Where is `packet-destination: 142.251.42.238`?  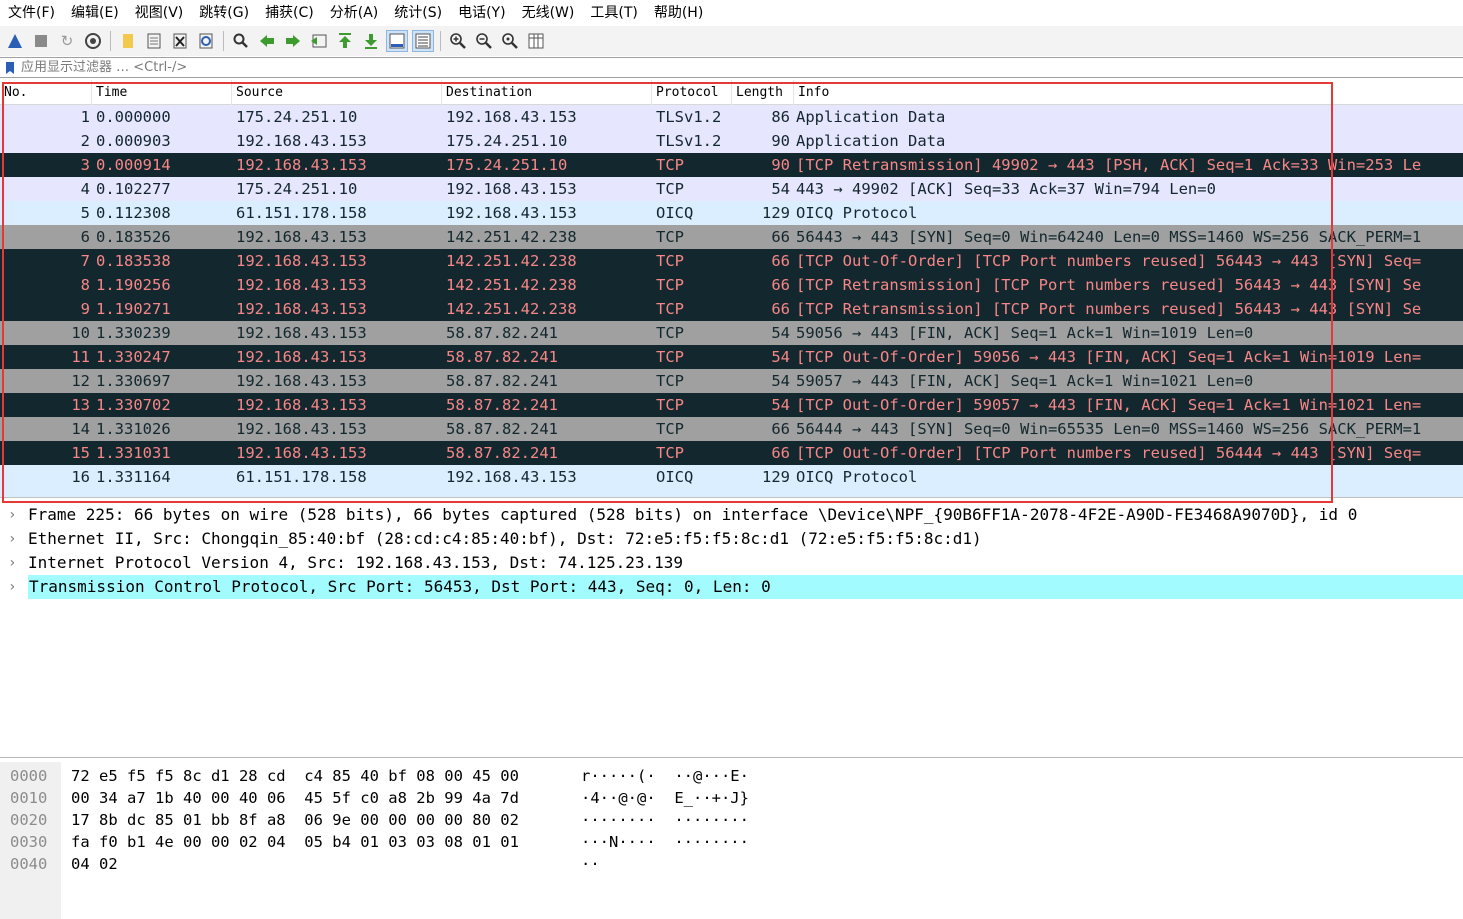
packet-destination: 142.251.42.238 is located at coordinates (511, 237).